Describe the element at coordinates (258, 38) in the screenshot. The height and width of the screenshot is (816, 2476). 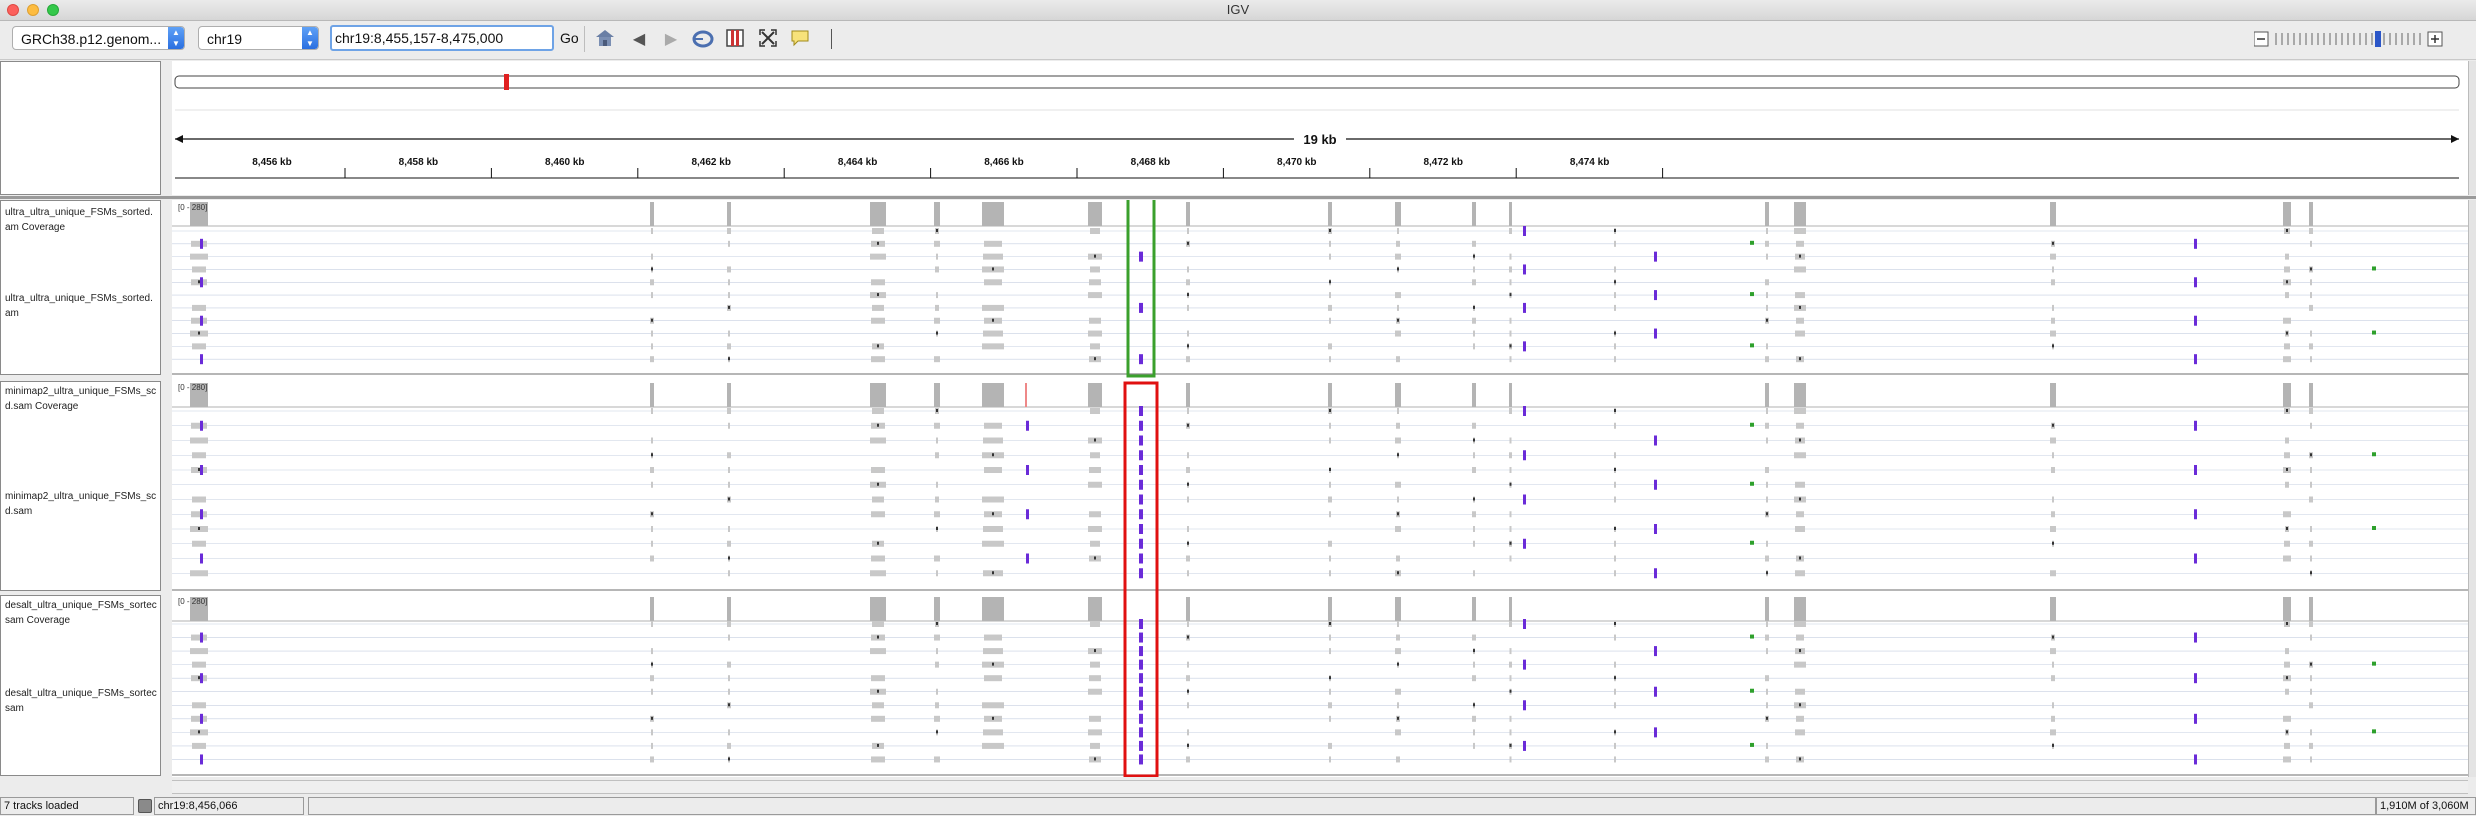
I see `chromosome-dropdown: chr19 ▲ ▼` at that location.